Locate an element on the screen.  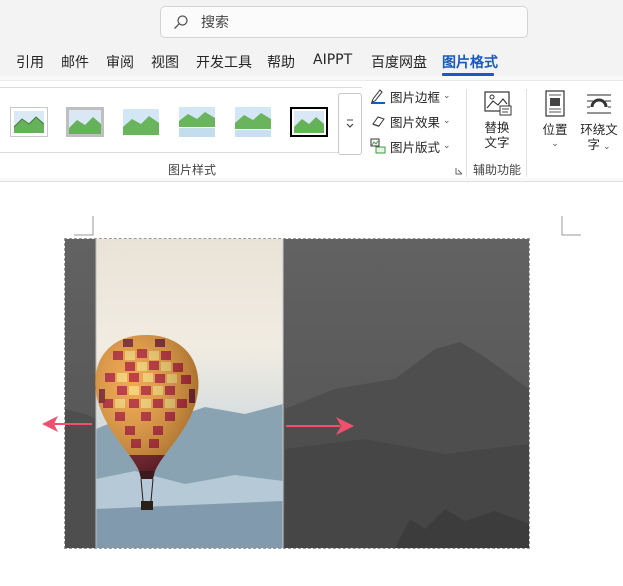
group-label-accessibility: 辅助功能 is located at coordinates (497, 170).